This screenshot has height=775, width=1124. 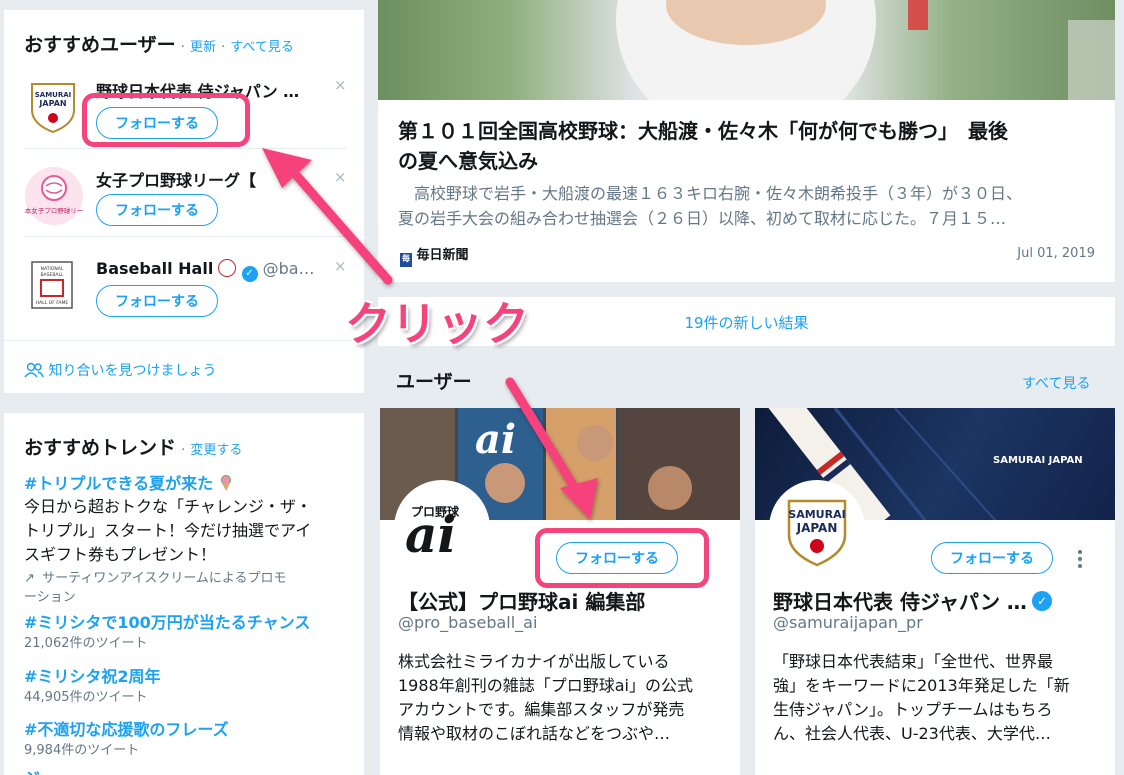 I want to click on ice-cream-emoji-icon, so click(x=226, y=483).